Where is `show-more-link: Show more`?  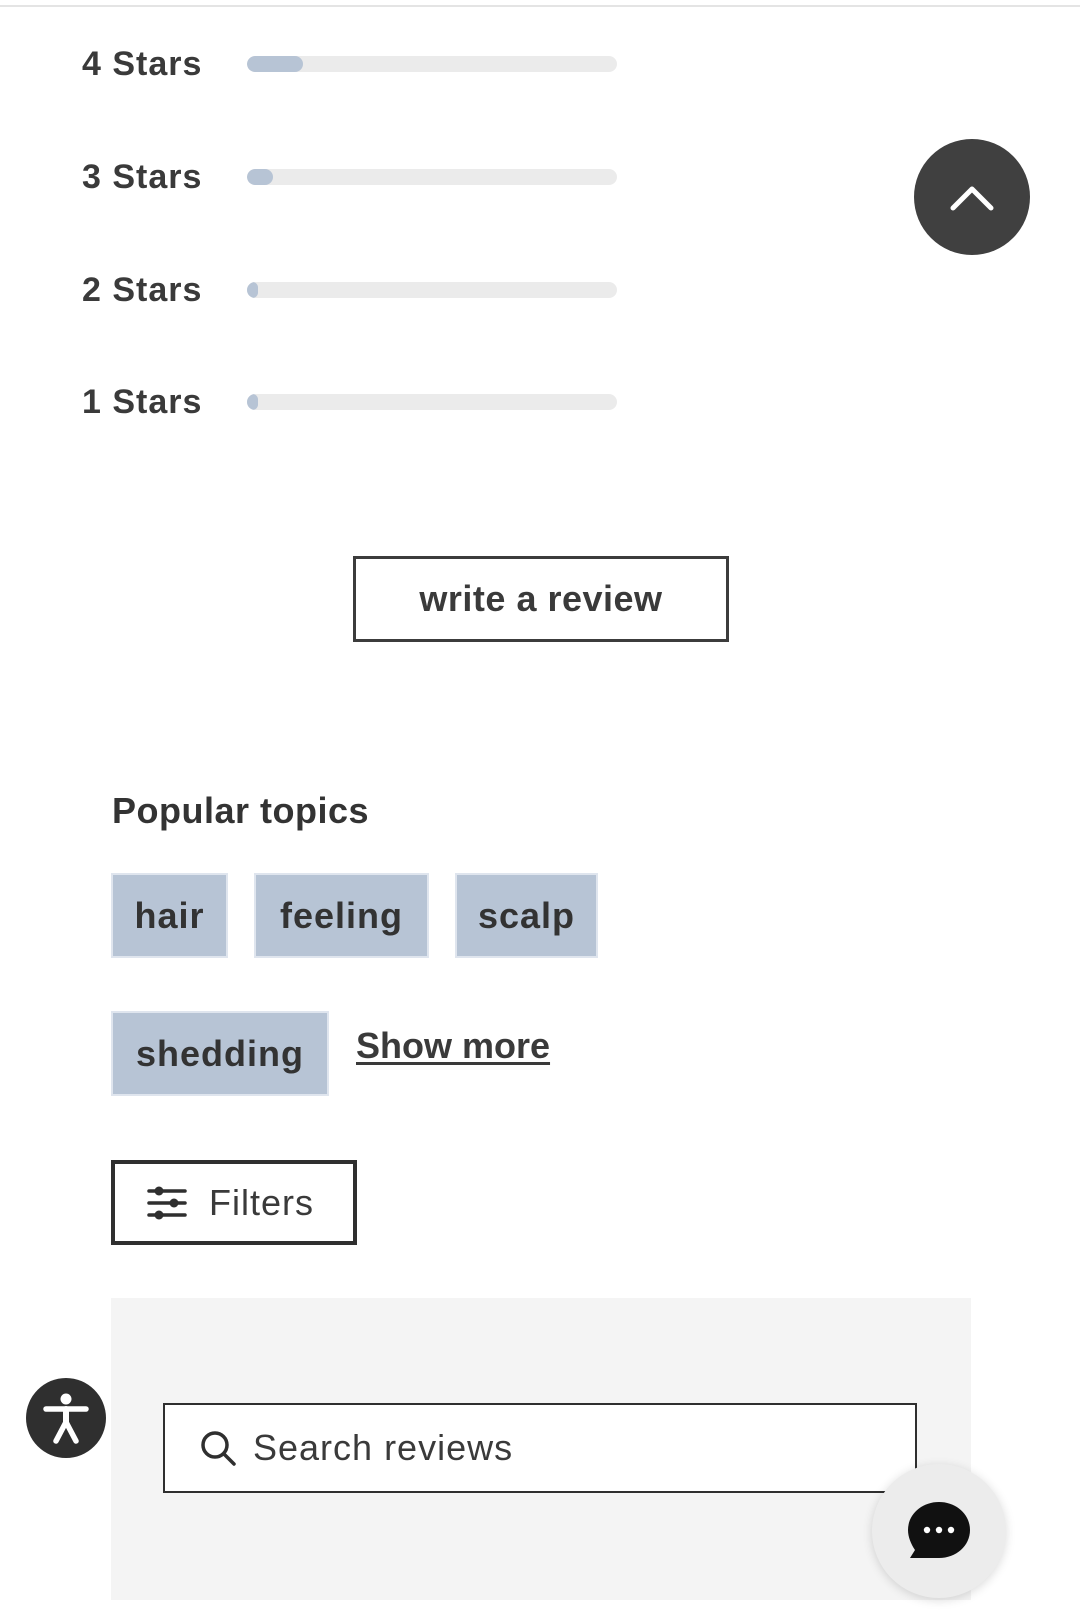 show-more-link: Show more is located at coordinates (453, 1046).